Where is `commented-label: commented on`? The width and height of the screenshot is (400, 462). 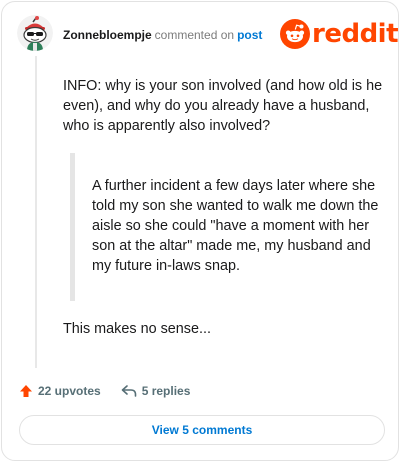 commented-label: commented on is located at coordinates (194, 35).